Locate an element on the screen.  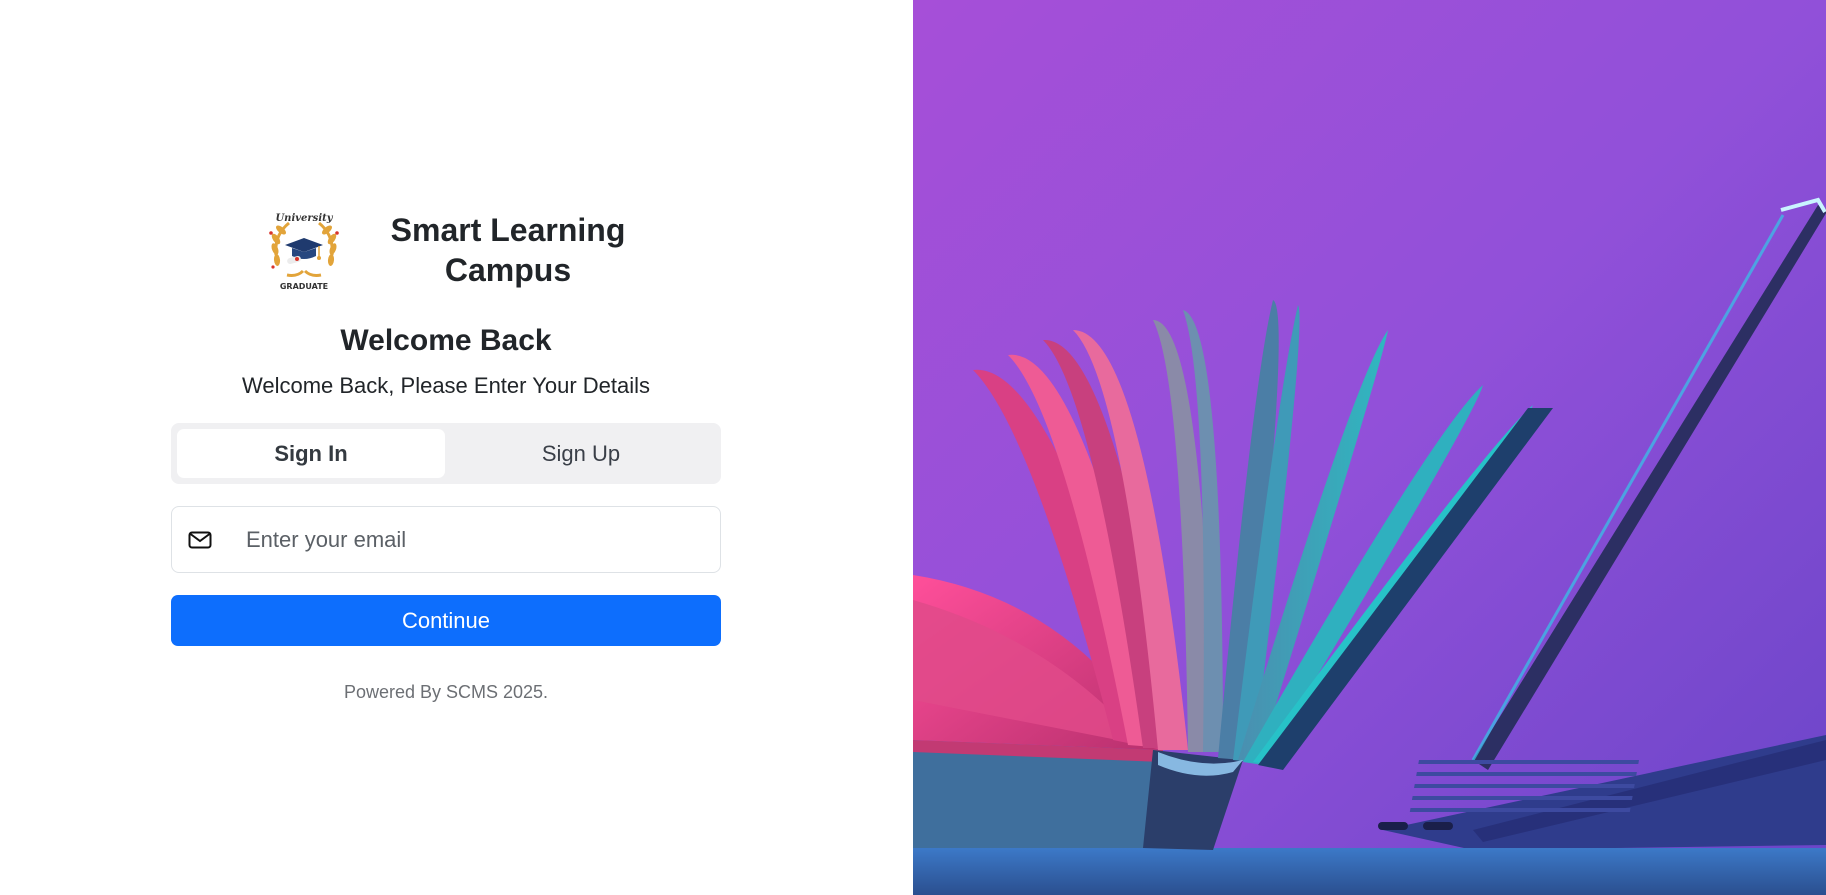
tab-sign-in: Sign In is located at coordinates (311, 453).